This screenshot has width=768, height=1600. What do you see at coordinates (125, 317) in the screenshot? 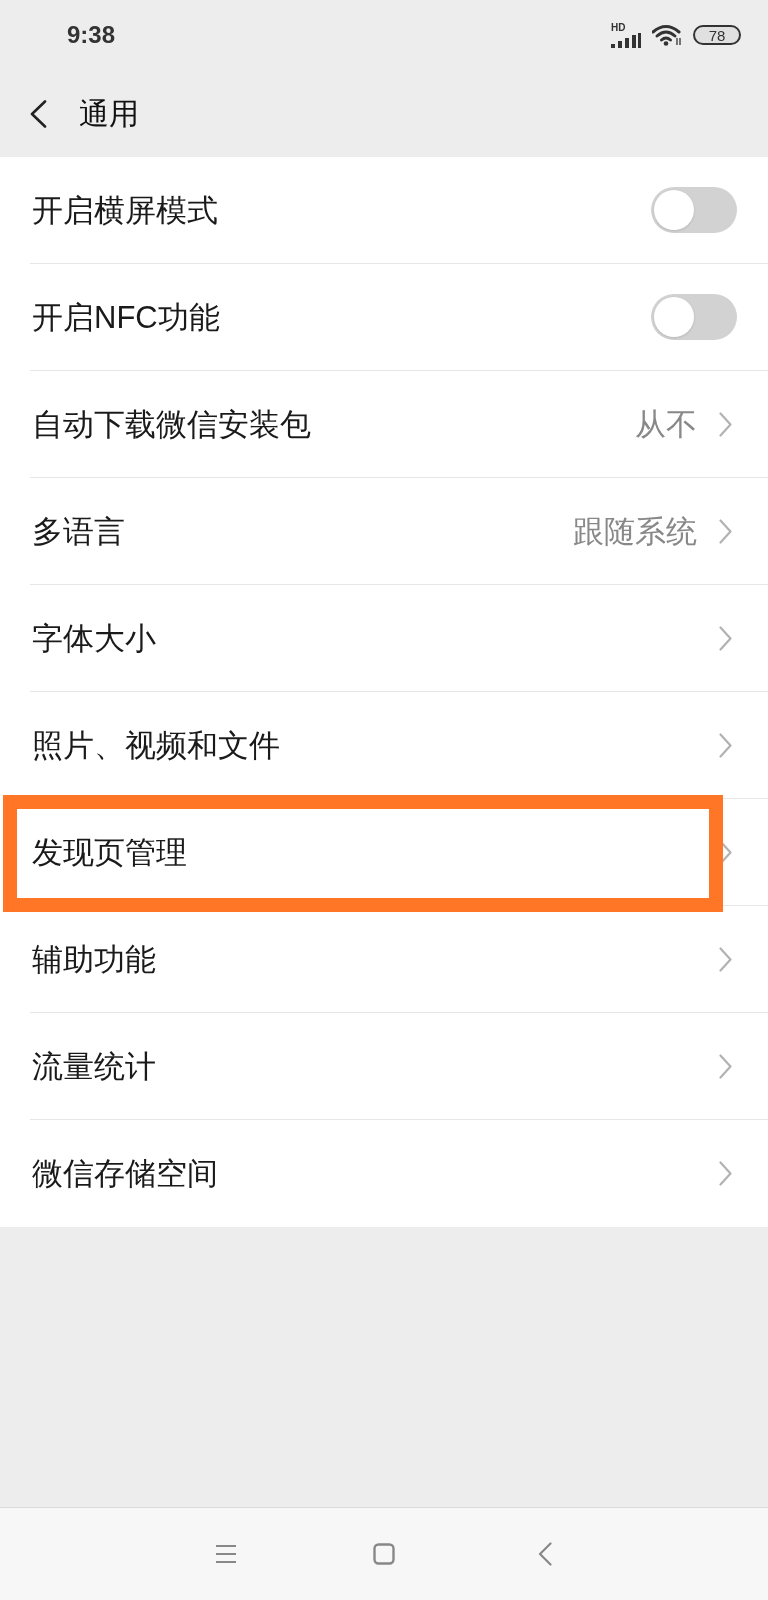
I see `setting-label: 开启NFC功能` at bounding box center [125, 317].